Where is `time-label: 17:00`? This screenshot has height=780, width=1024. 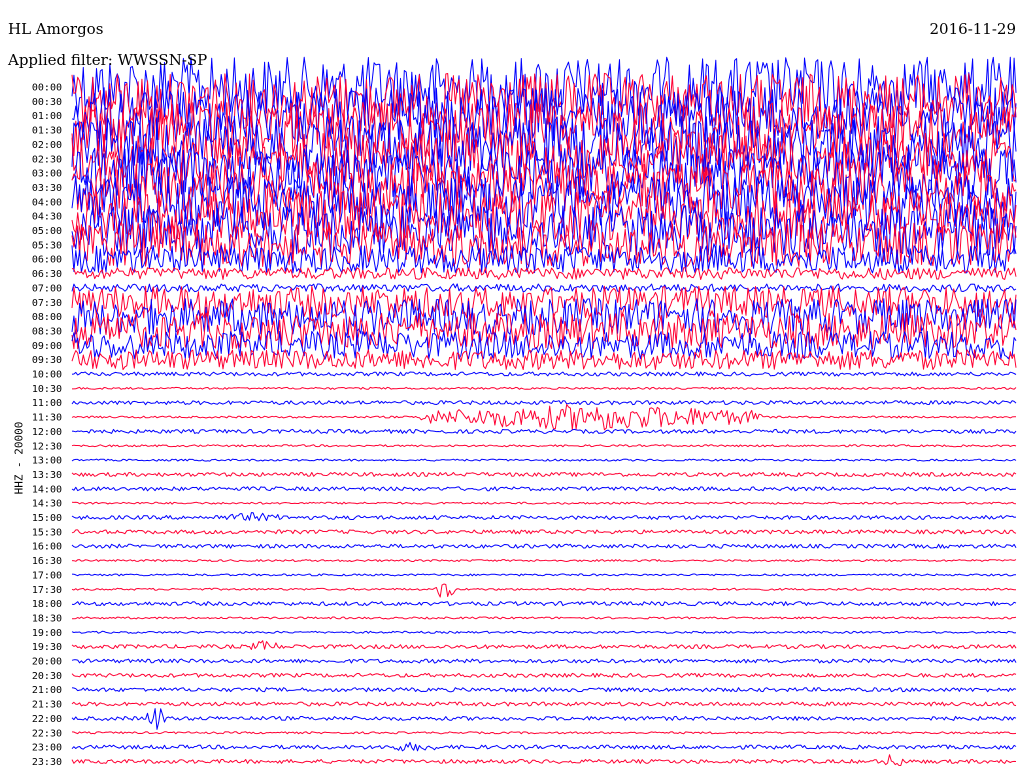 time-label: 17:00 is located at coordinates (47, 575).